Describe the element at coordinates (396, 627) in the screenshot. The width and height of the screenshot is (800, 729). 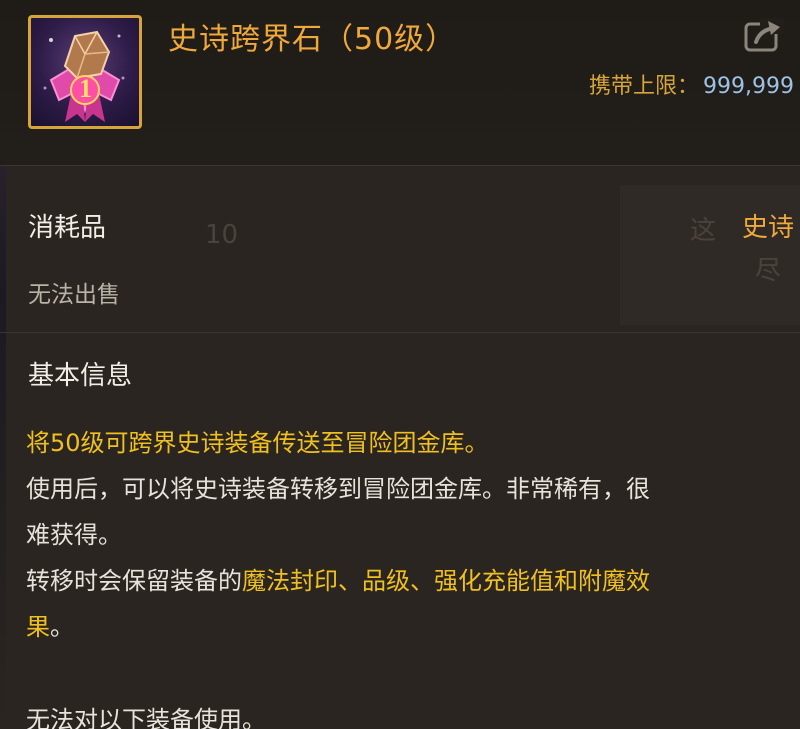
I see `description-line-5: 果。` at that location.